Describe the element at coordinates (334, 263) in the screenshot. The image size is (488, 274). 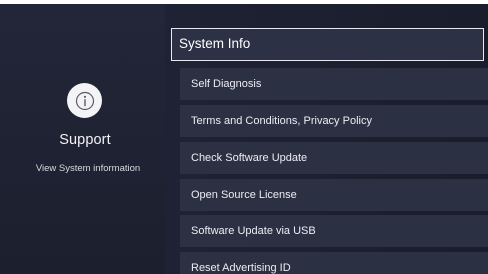
I see `menu-item-reset-advertising-id: Reset Advertising ID` at that location.